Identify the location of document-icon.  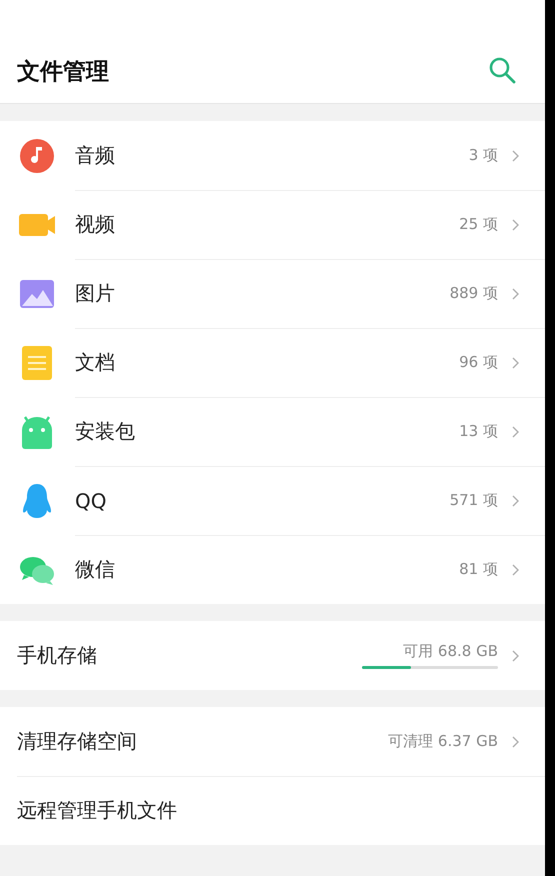
(37, 362).